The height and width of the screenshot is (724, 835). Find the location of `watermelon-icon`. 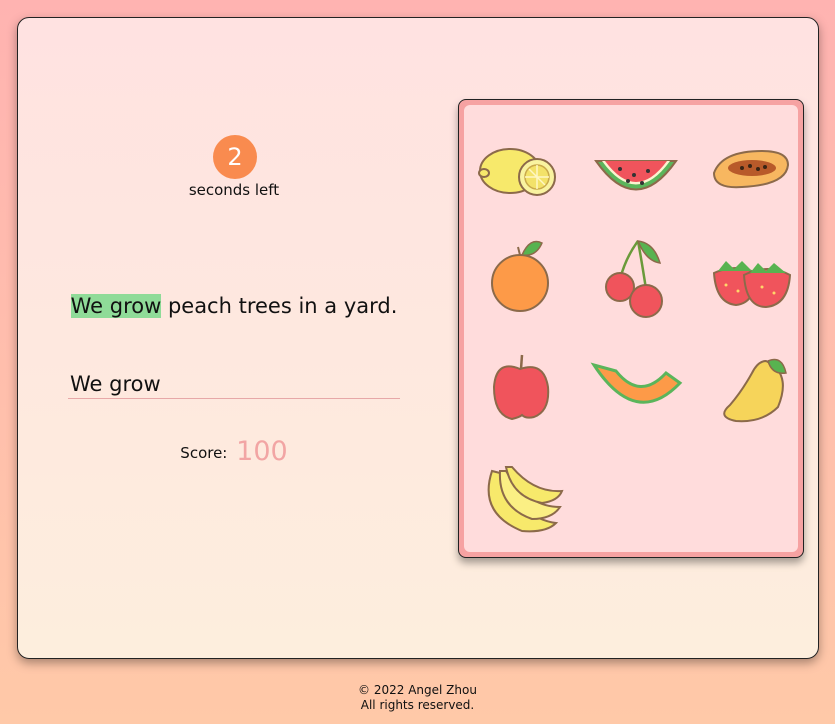

watermelon-icon is located at coordinates (636, 168).